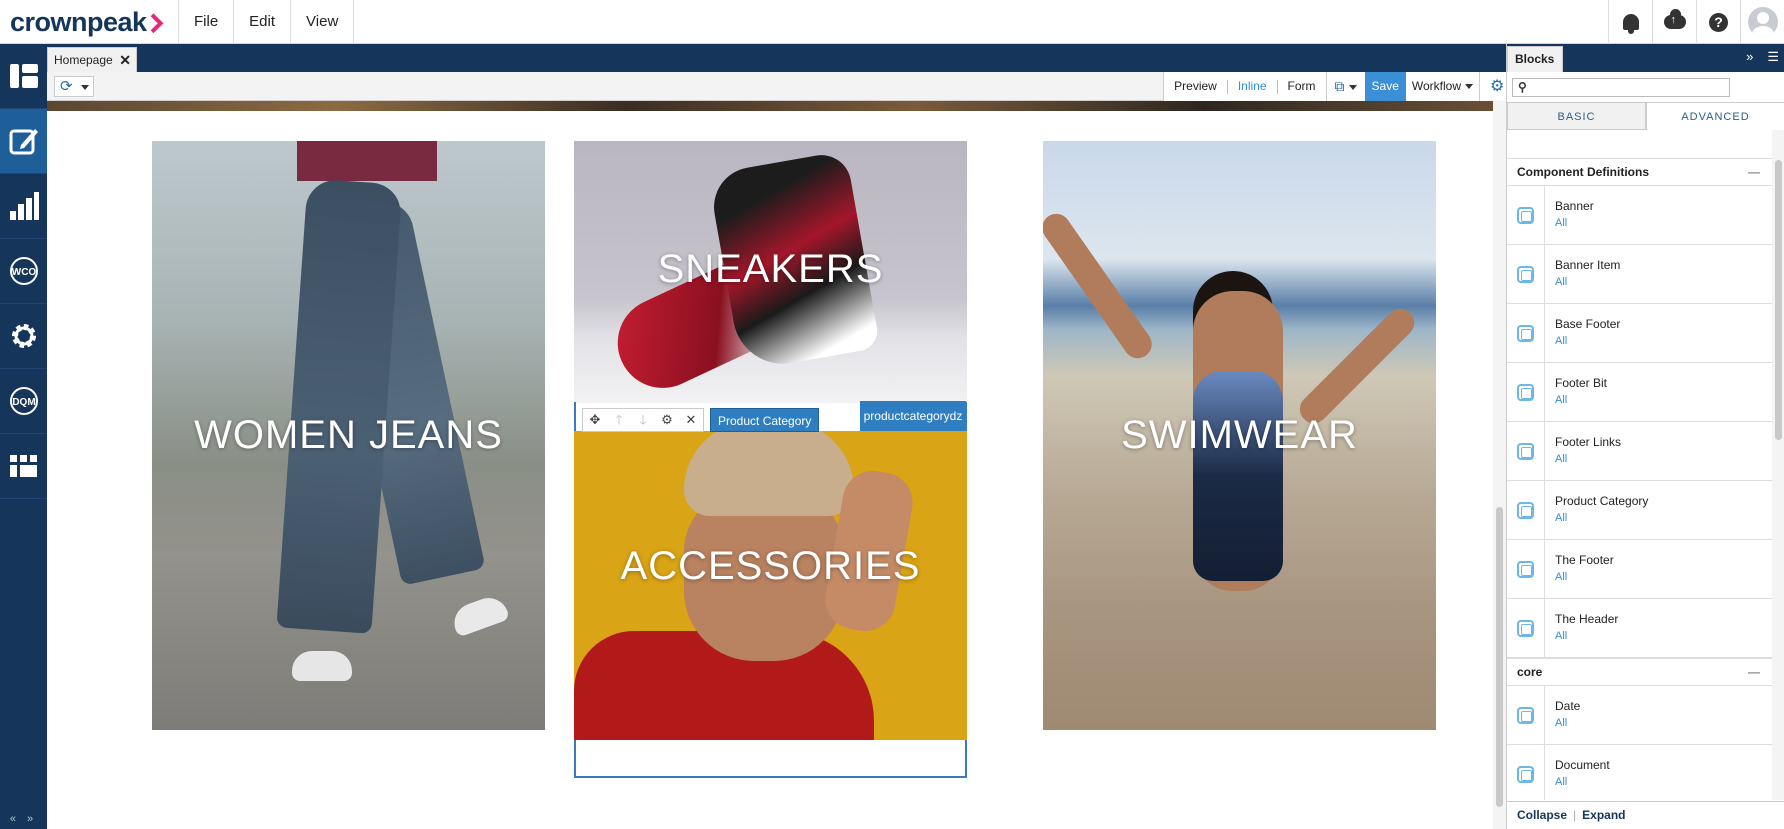 The width and height of the screenshot is (1784, 829). Describe the element at coordinates (1442, 86) in the screenshot. I see `workflow-dropdown: Workflow` at that location.